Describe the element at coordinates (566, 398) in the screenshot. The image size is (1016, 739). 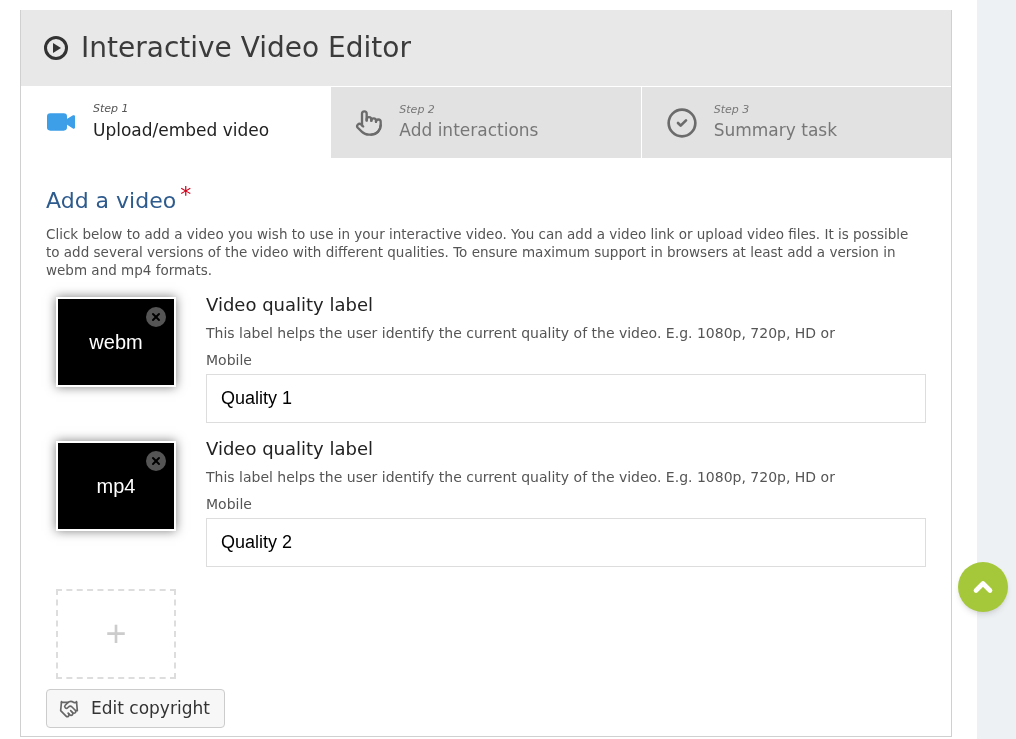
I see `quality-input: Quality 1` at that location.